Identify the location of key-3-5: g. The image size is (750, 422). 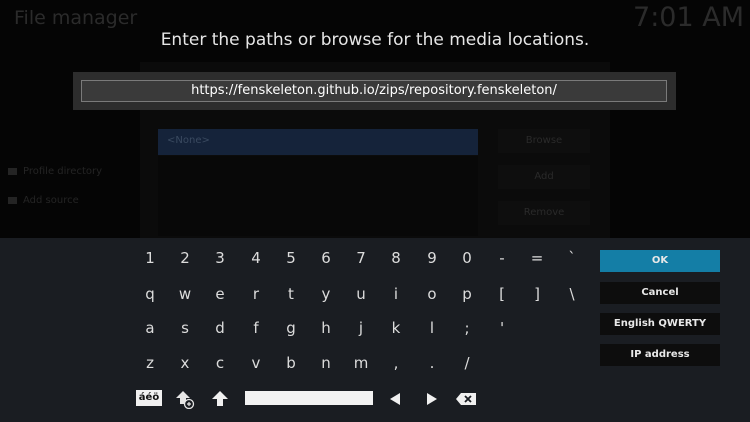
(291, 328).